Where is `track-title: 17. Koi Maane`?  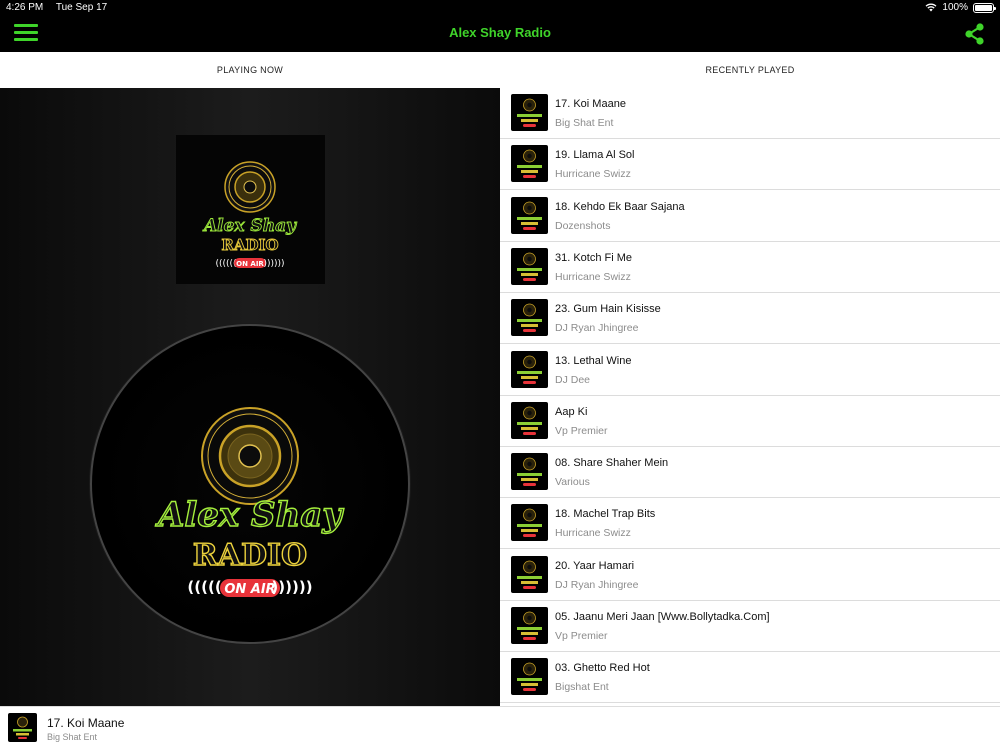
track-title: 17. Koi Maane is located at coordinates (590, 104).